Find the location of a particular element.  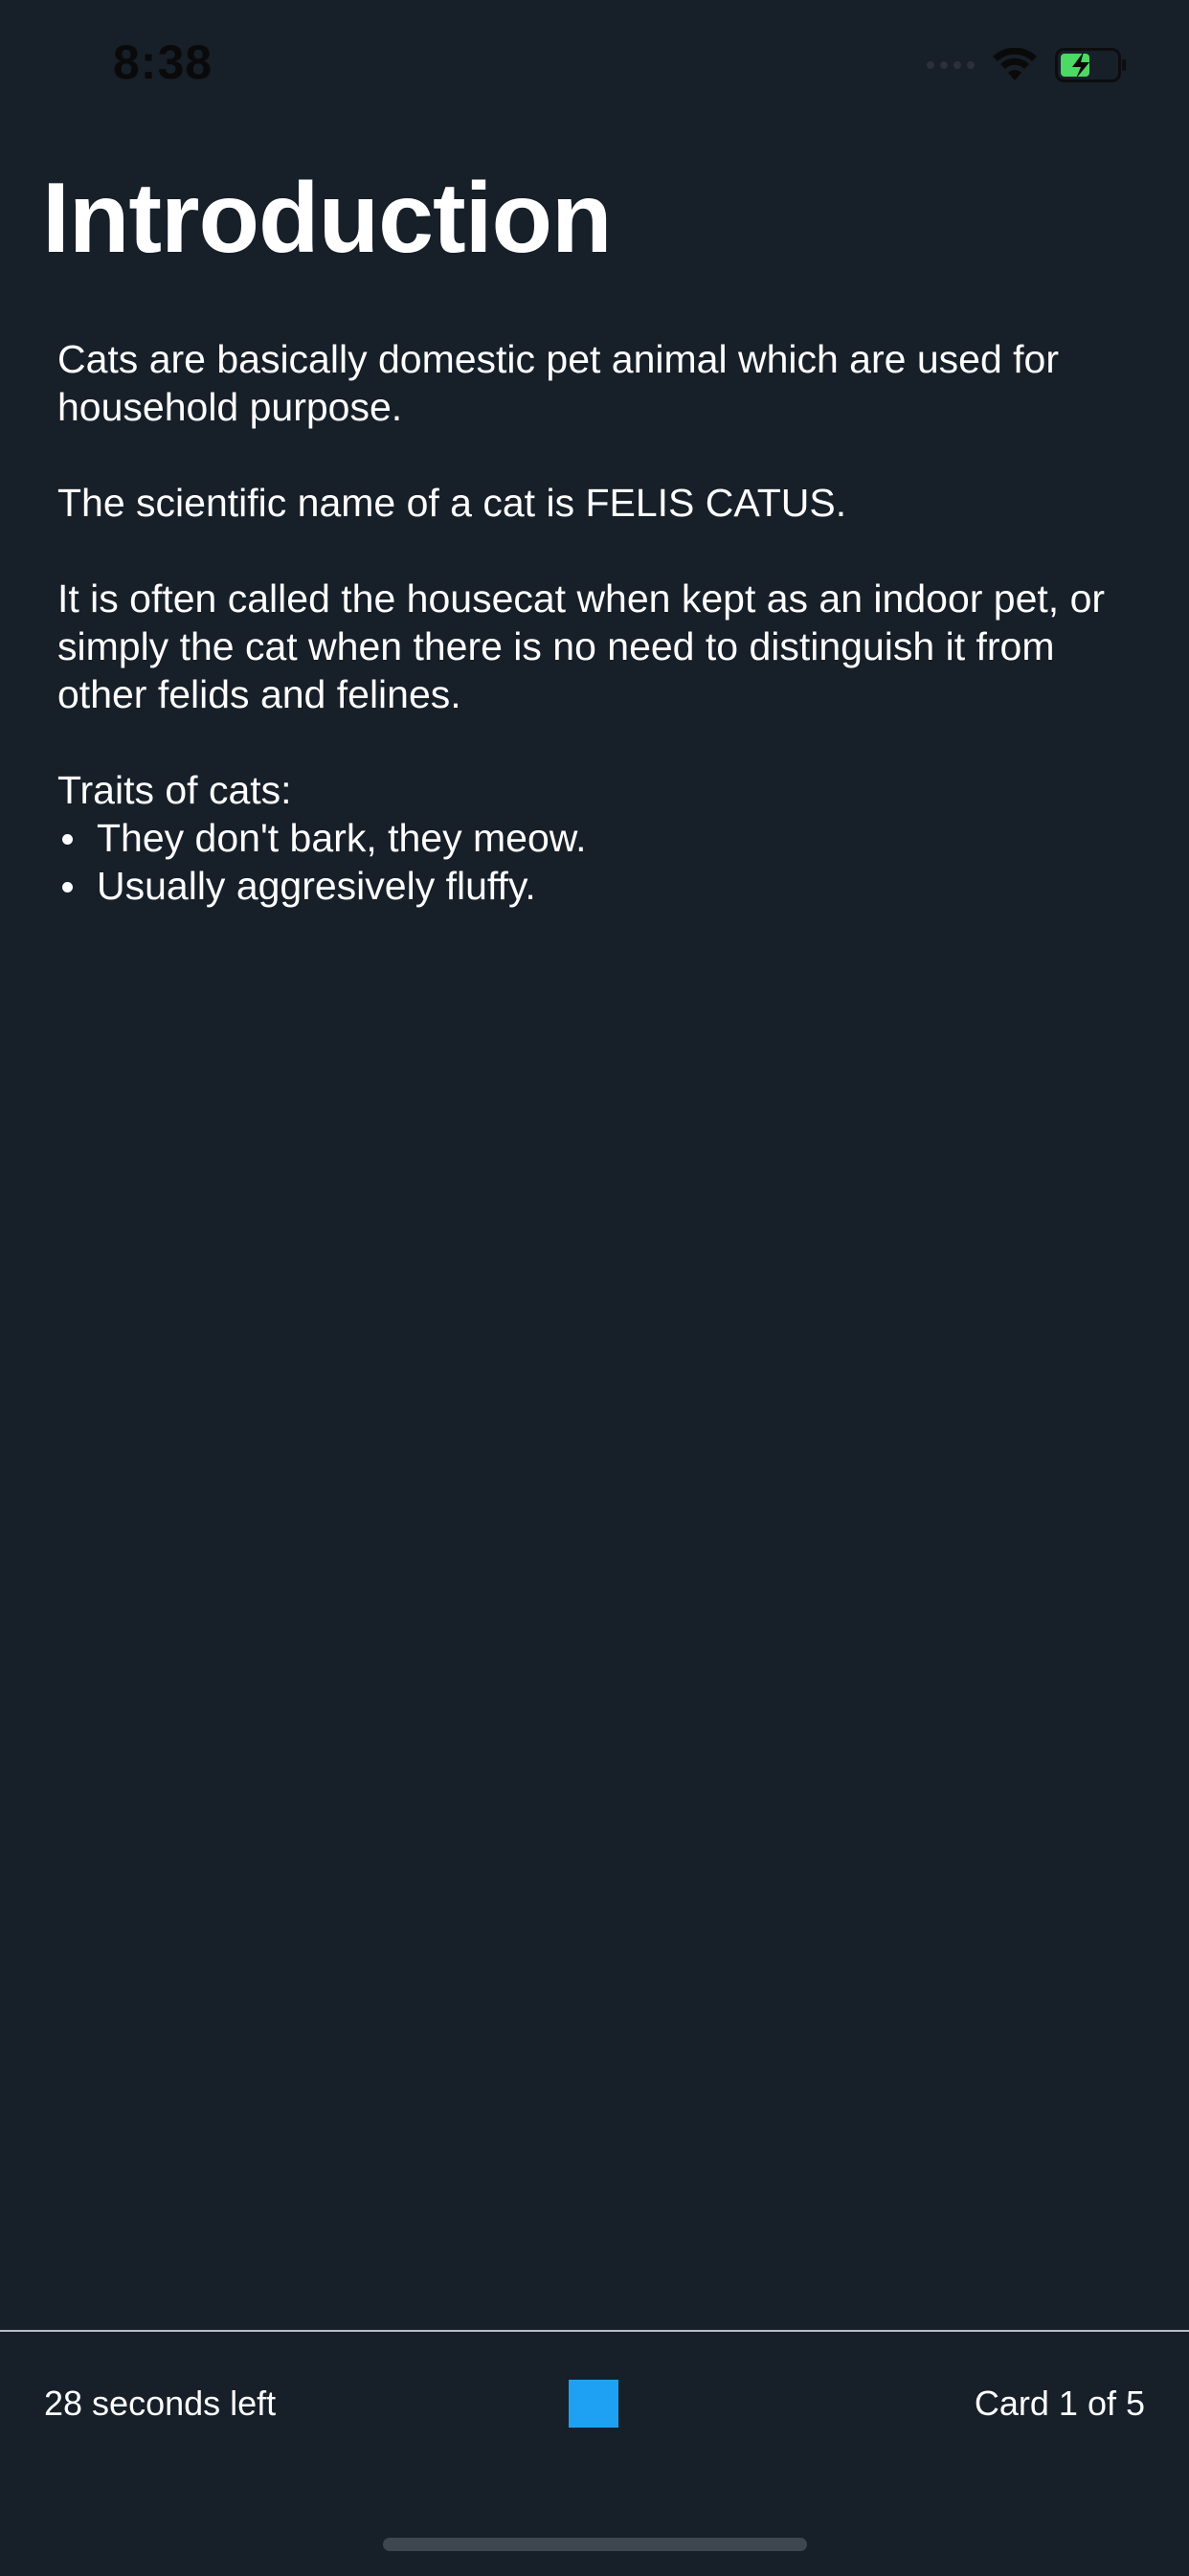

list-item: Usually aggresively fluffy. is located at coordinates (598, 886).